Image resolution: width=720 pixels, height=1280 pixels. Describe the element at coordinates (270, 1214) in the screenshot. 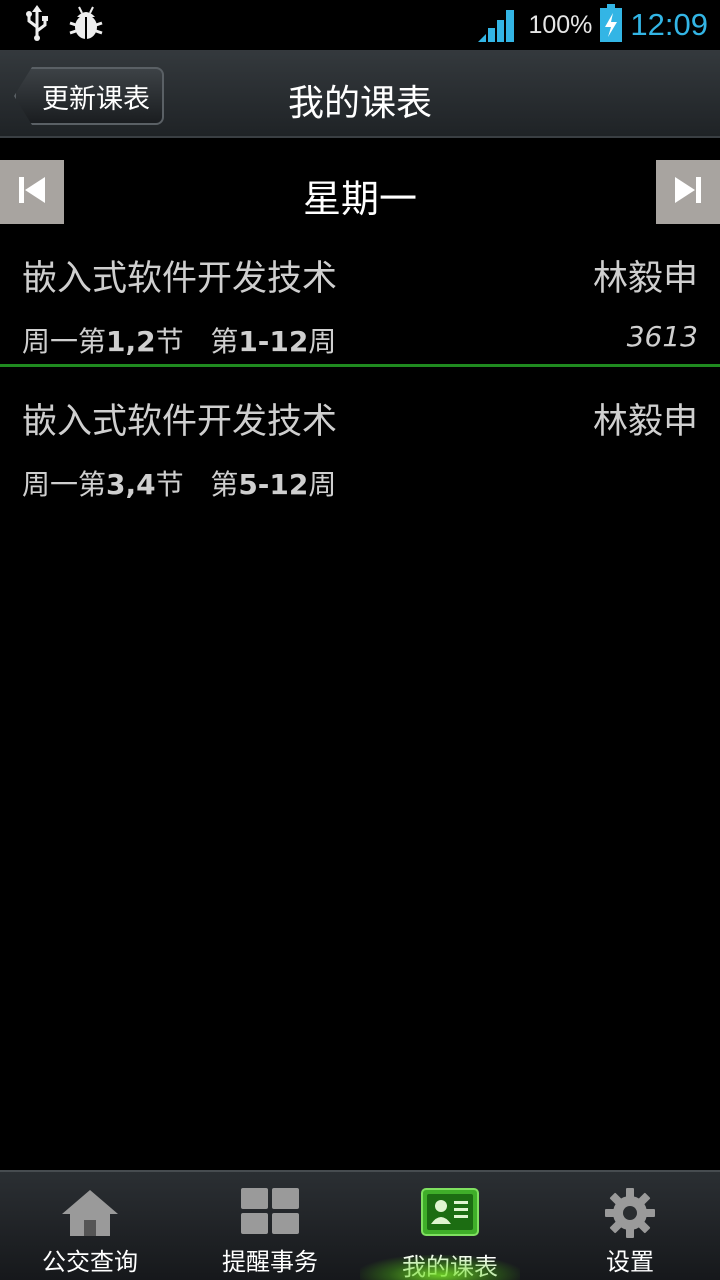

I see `grid-icon` at that location.